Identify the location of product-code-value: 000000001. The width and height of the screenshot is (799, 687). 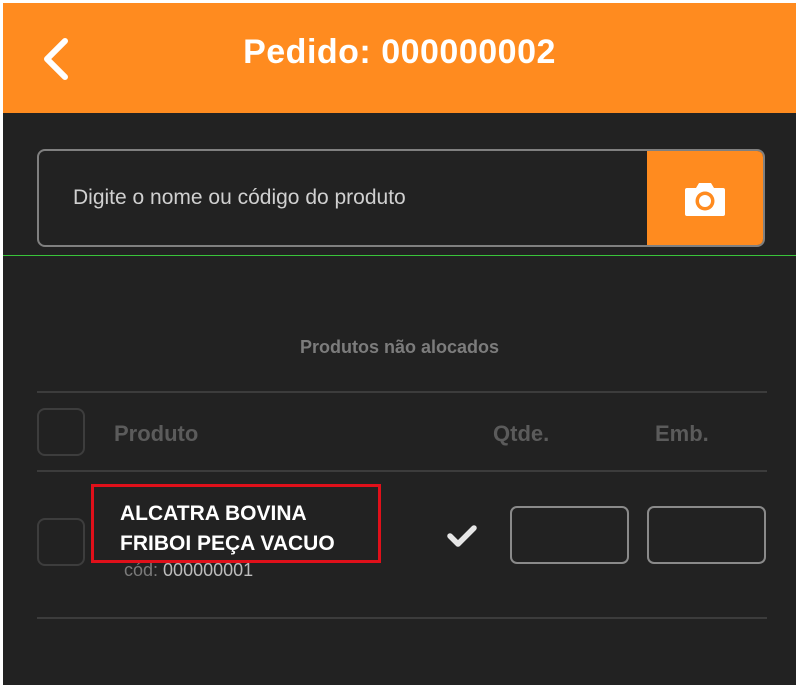
(208, 570).